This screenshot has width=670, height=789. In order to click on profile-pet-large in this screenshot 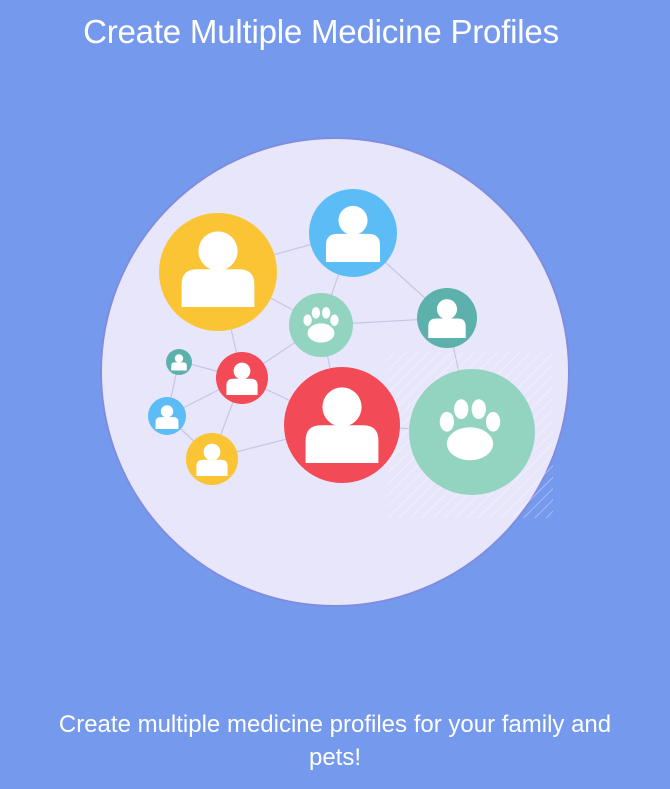, I will do `click(472, 432)`.